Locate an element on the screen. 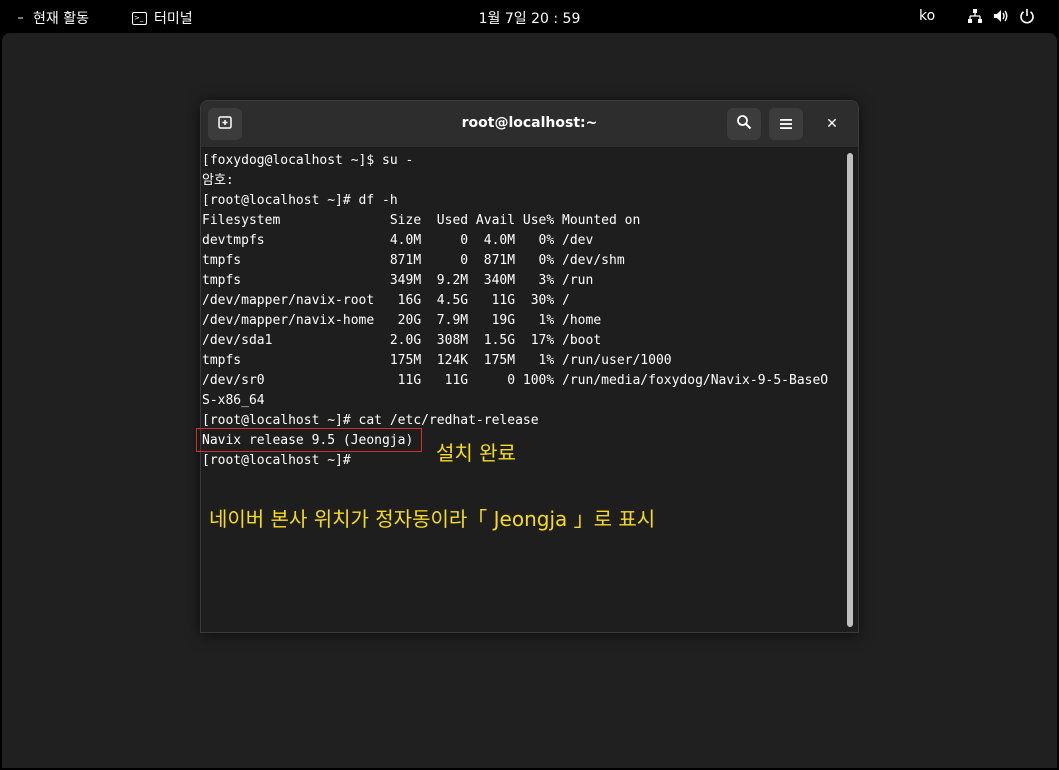 This screenshot has height=770, width=1059. terminal-line: /dev/sda1 2.0G 308M 1.5G 17% /boot is located at coordinates (402, 340).